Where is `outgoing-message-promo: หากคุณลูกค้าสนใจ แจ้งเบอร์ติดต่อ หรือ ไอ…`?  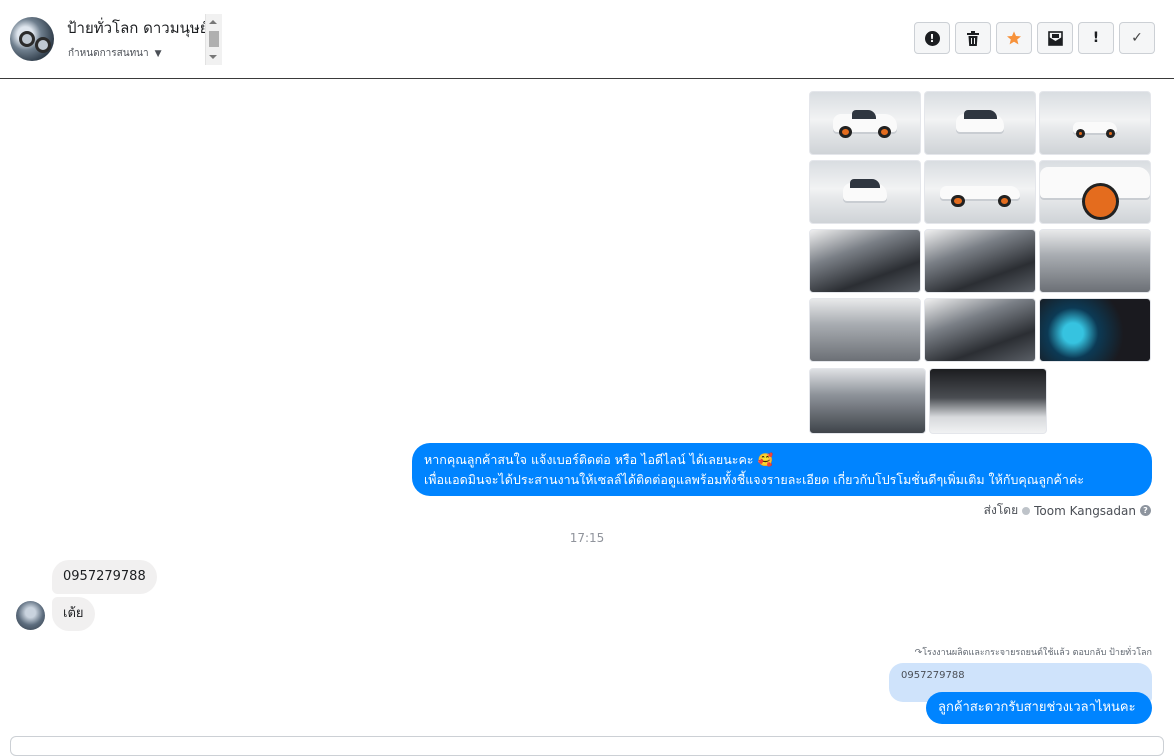
outgoing-message-promo: หากคุณลูกค้าสนใจ แจ้งเบอร์ติดต่อ หรือ ไอ… is located at coordinates (782, 469).